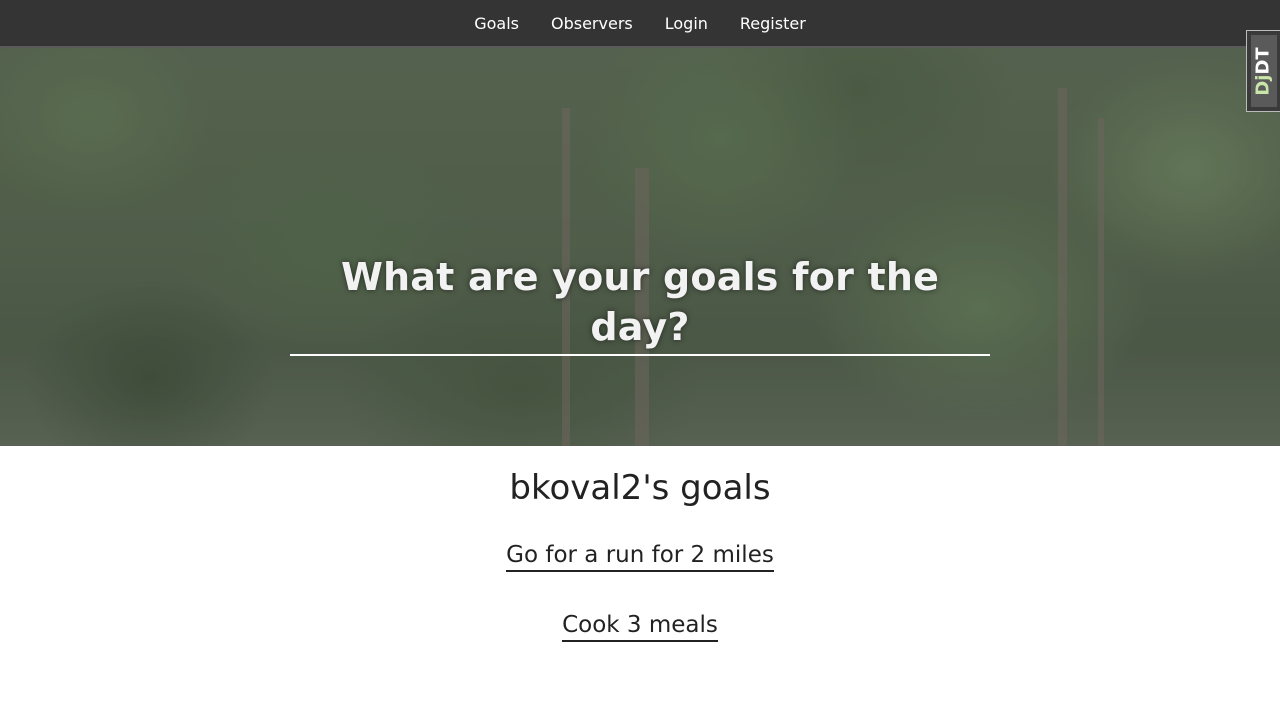 The width and height of the screenshot is (1280, 719). I want to click on goal-list: Go for a run for 2 miles Cook 3 meals, so click(640, 591).